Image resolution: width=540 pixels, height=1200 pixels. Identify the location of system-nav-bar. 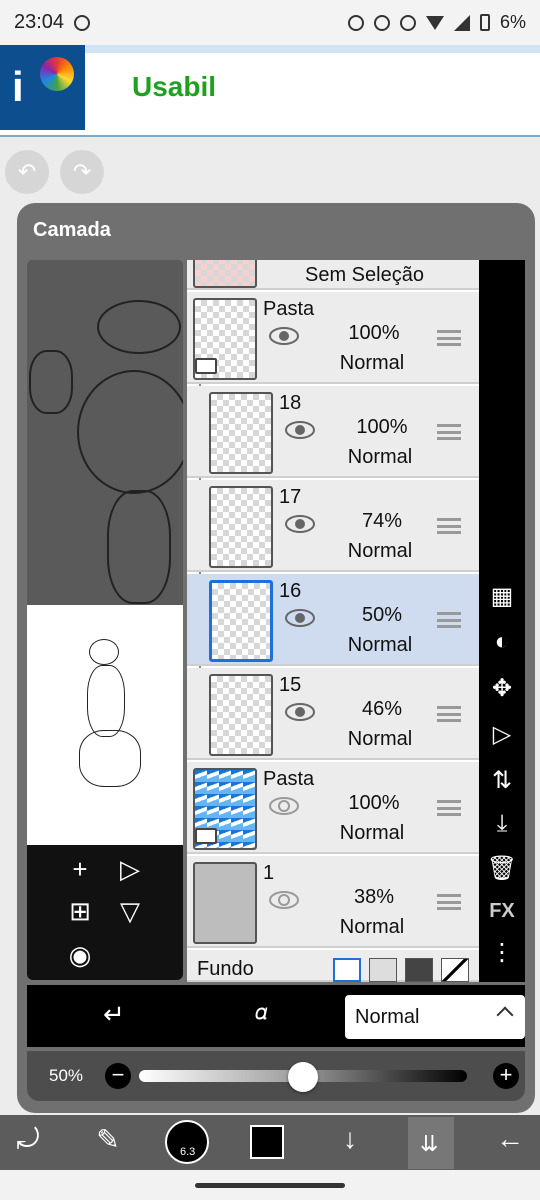
(270, 1185).